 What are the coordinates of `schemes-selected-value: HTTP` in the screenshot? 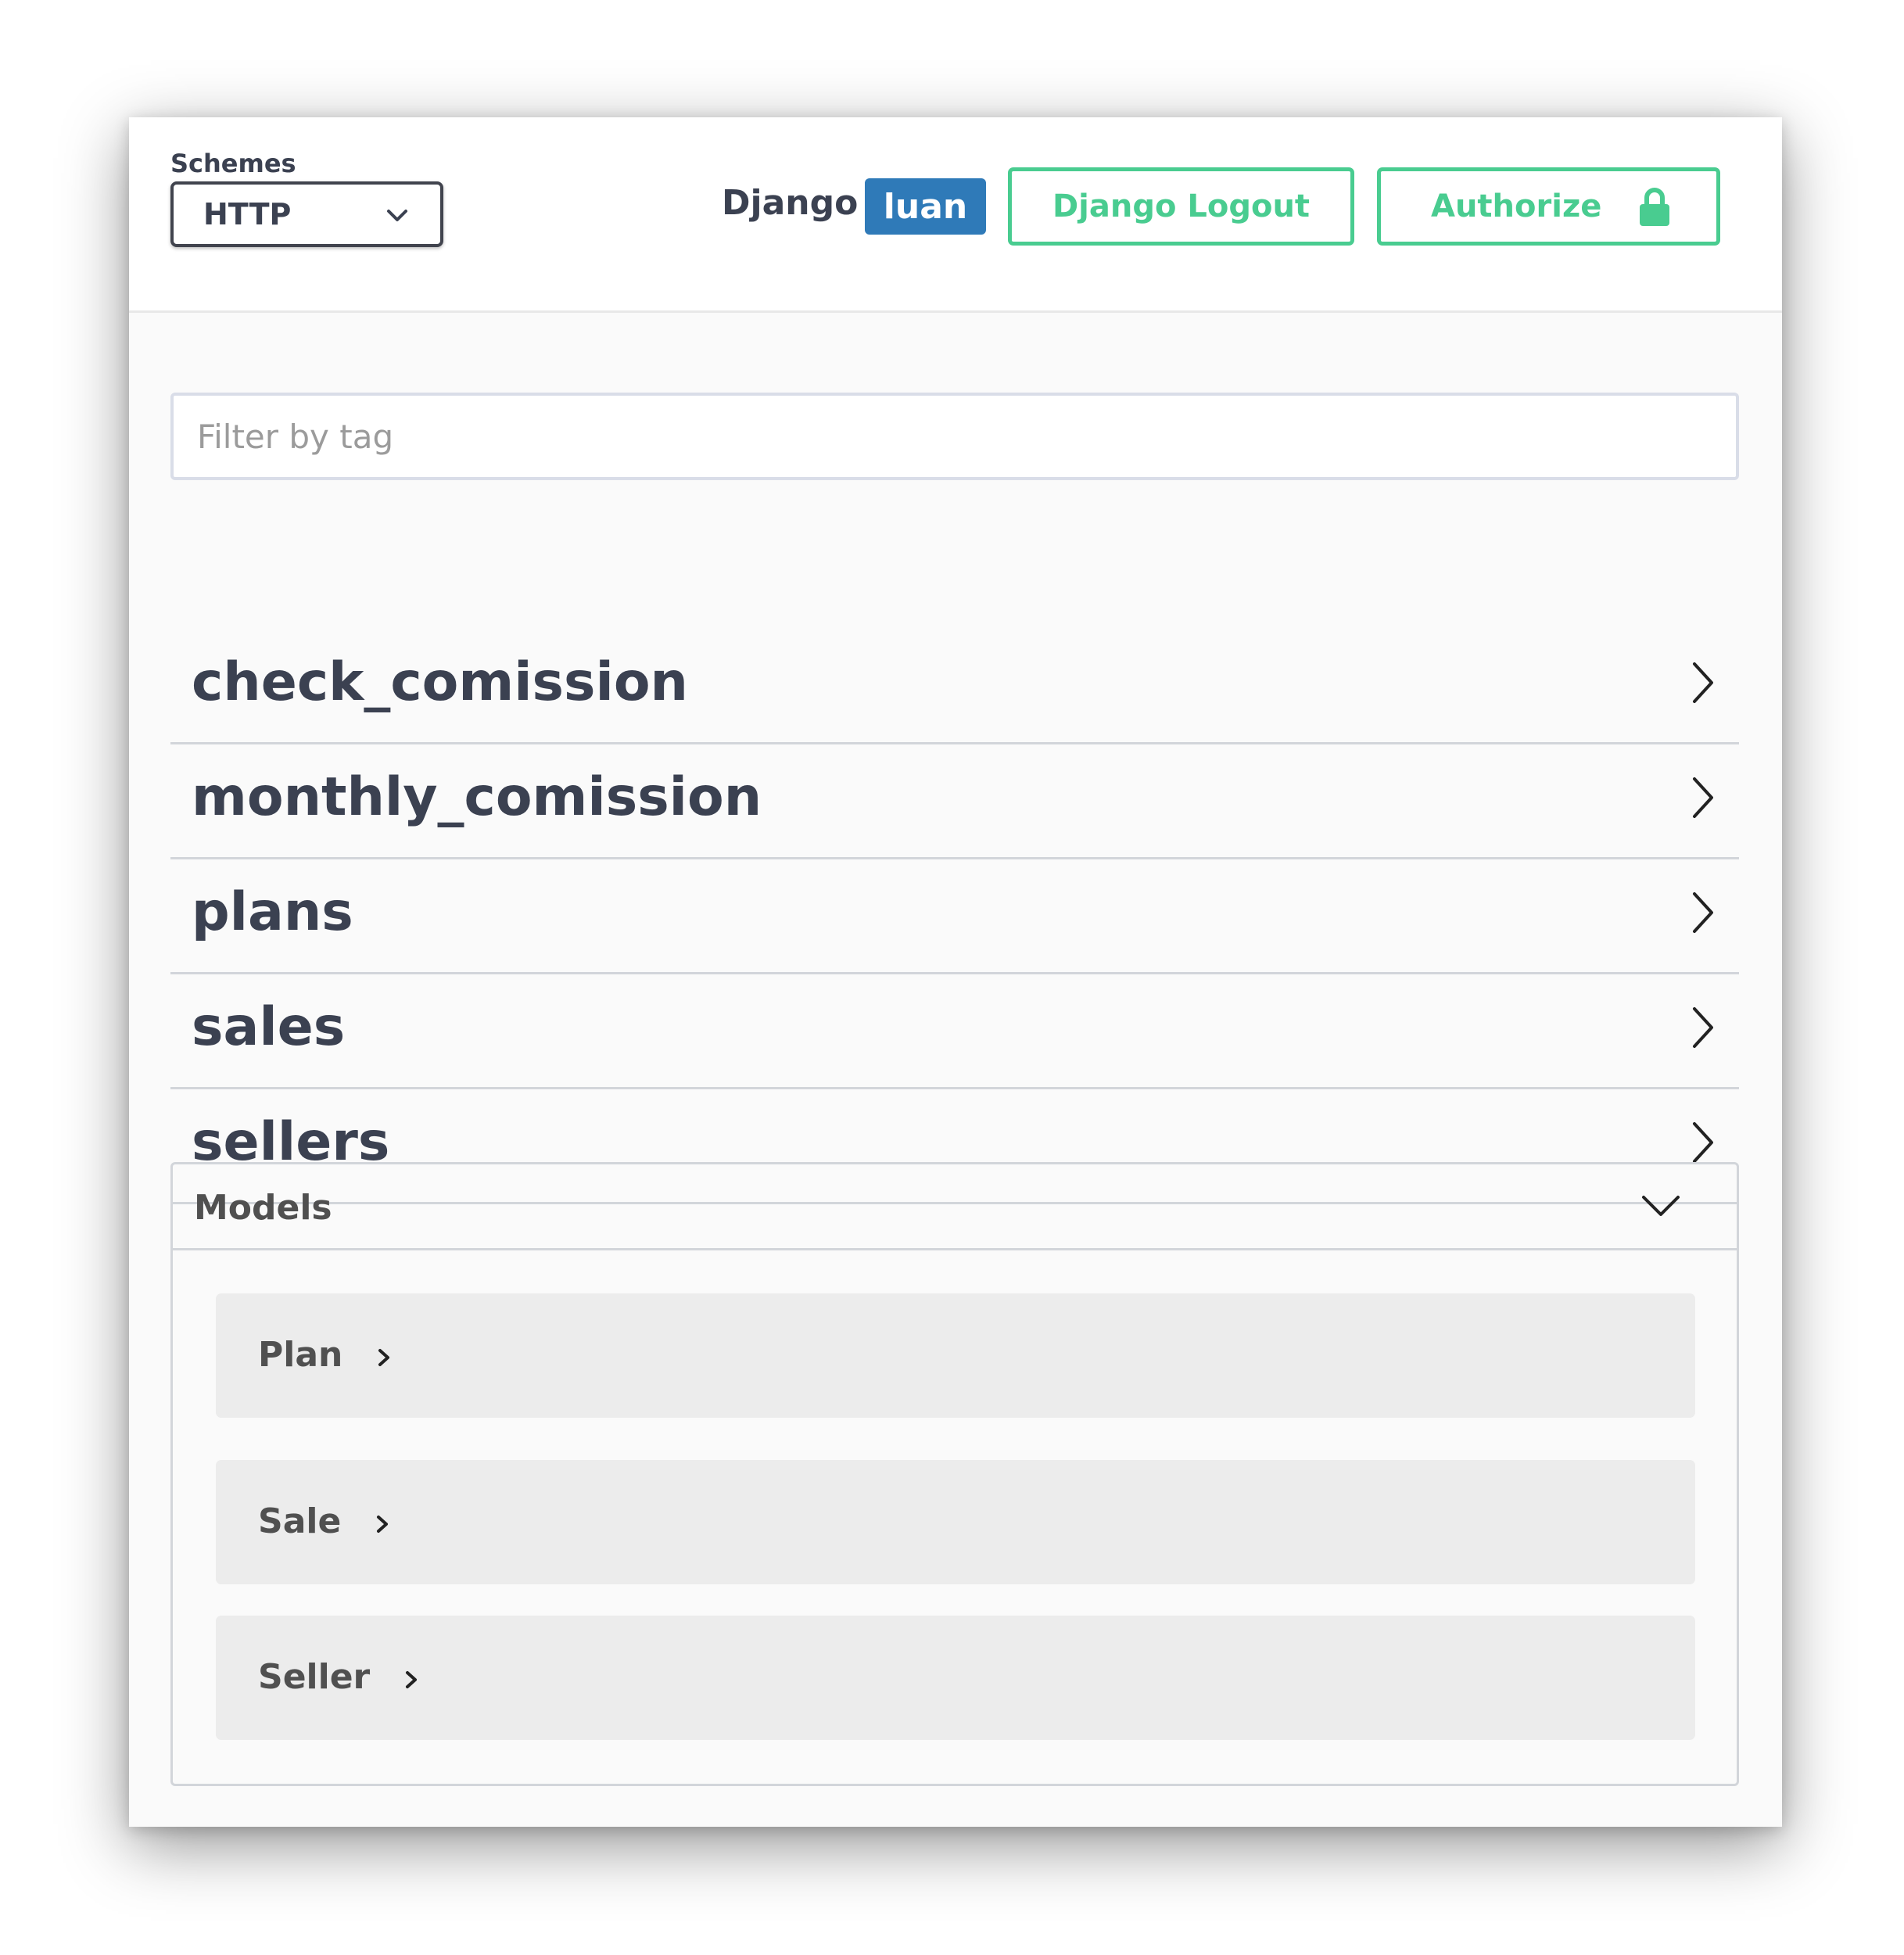 It's located at (247, 214).